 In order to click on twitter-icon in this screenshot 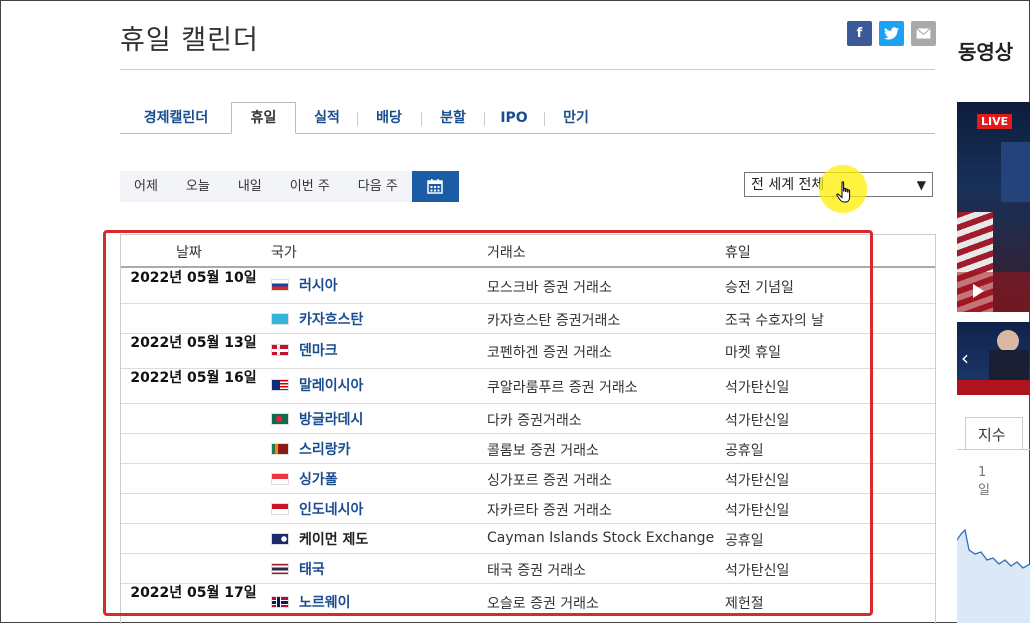, I will do `click(891, 33)`.